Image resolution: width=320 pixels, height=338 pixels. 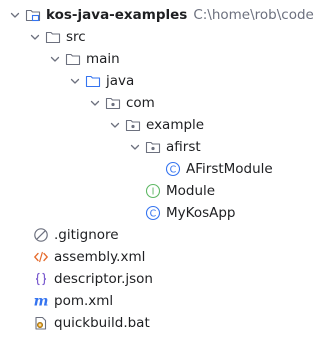 I want to click on ignore-file-icon, so click(x=41, y=235).